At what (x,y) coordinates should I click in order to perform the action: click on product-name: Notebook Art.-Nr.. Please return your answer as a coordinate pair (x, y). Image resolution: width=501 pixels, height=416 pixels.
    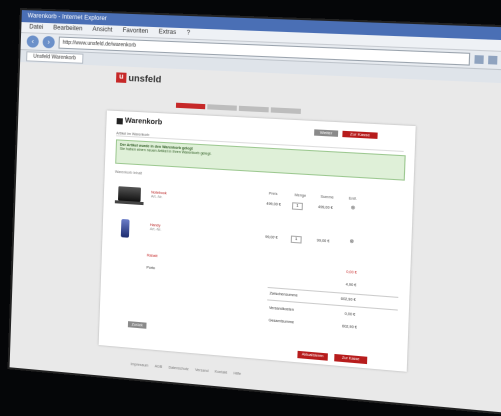
    Looking at the image, I should click on (159, 194).